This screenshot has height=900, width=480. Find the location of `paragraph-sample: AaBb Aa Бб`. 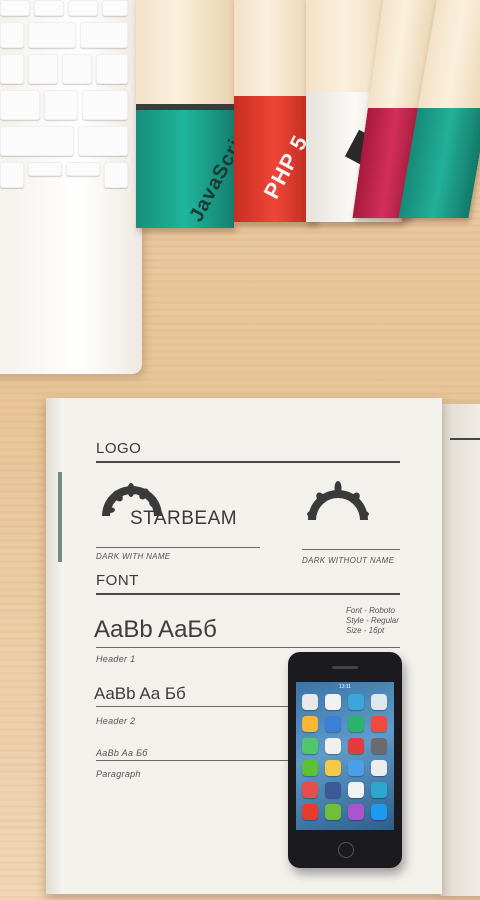

paragraph-sample: AaBb Aa Бб is located at coordinates (122, 753).